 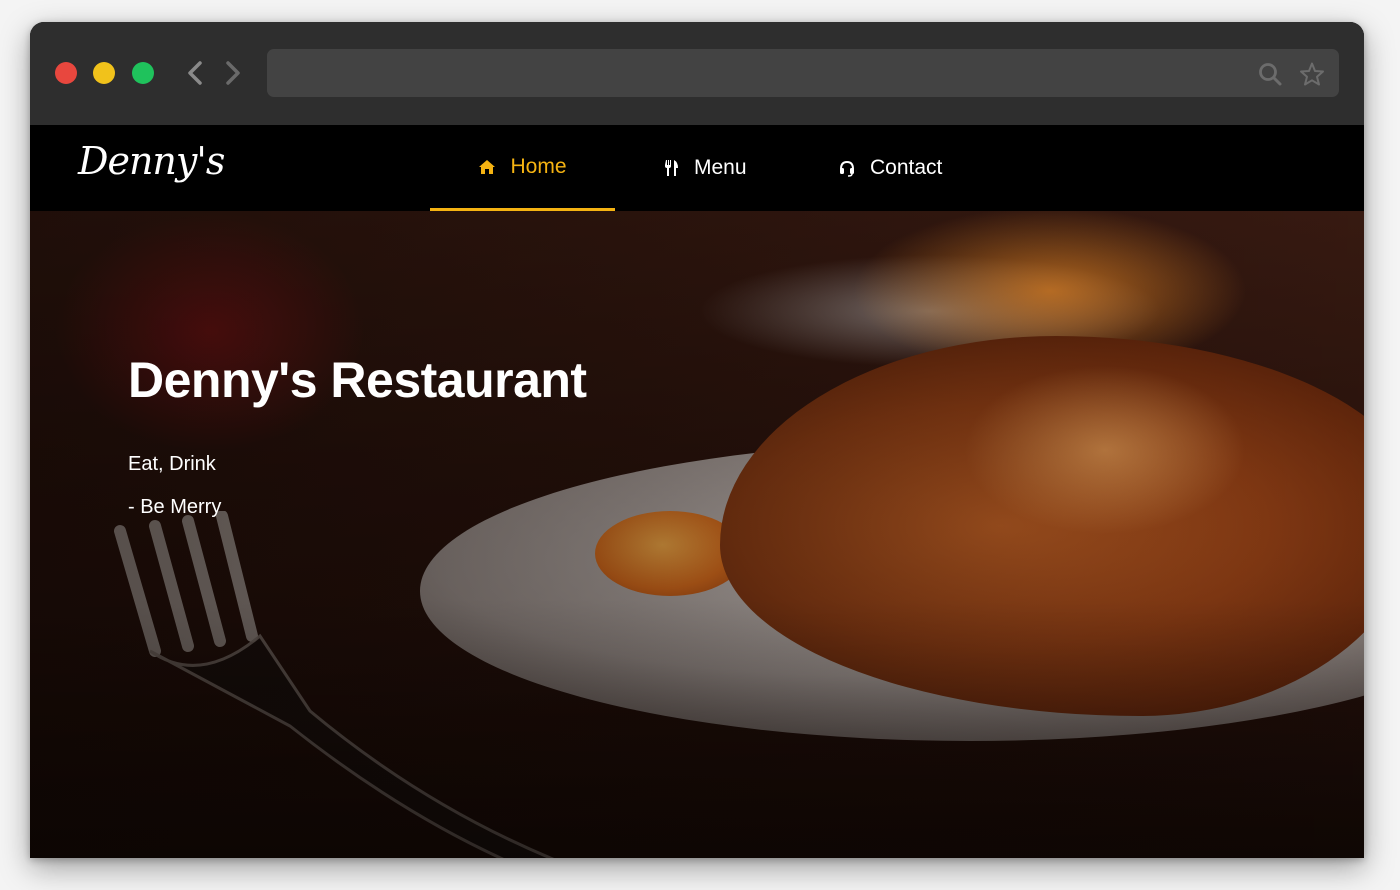 What do you see at coordinates (538, 166) in the screenshot?
I see `nav-home-label: Home` at bounding box center [538, 166].